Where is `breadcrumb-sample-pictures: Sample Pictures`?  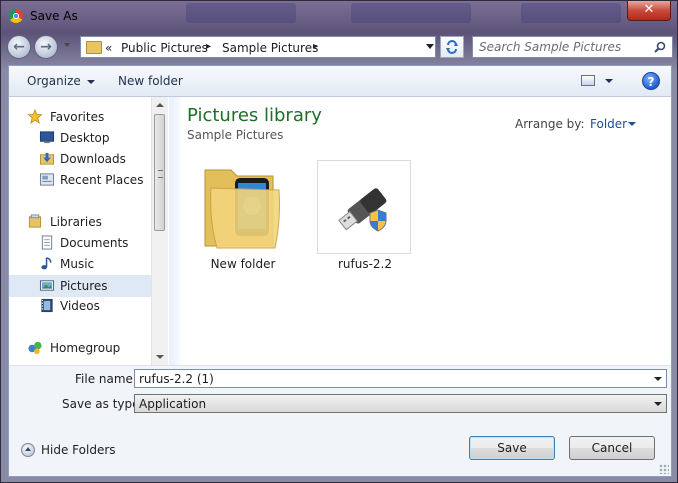
breadcrumb-sample-pictures: Sample Pictures is located at coordinates (270, 48).